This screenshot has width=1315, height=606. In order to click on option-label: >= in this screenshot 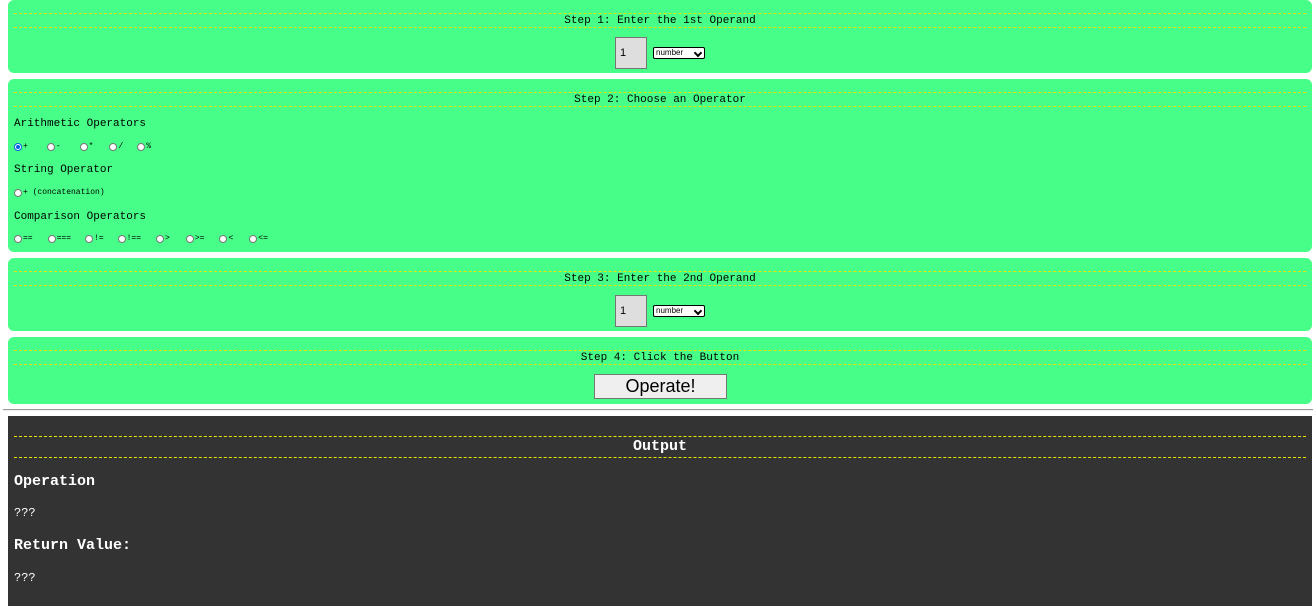, I will do `click(199, 238)`.